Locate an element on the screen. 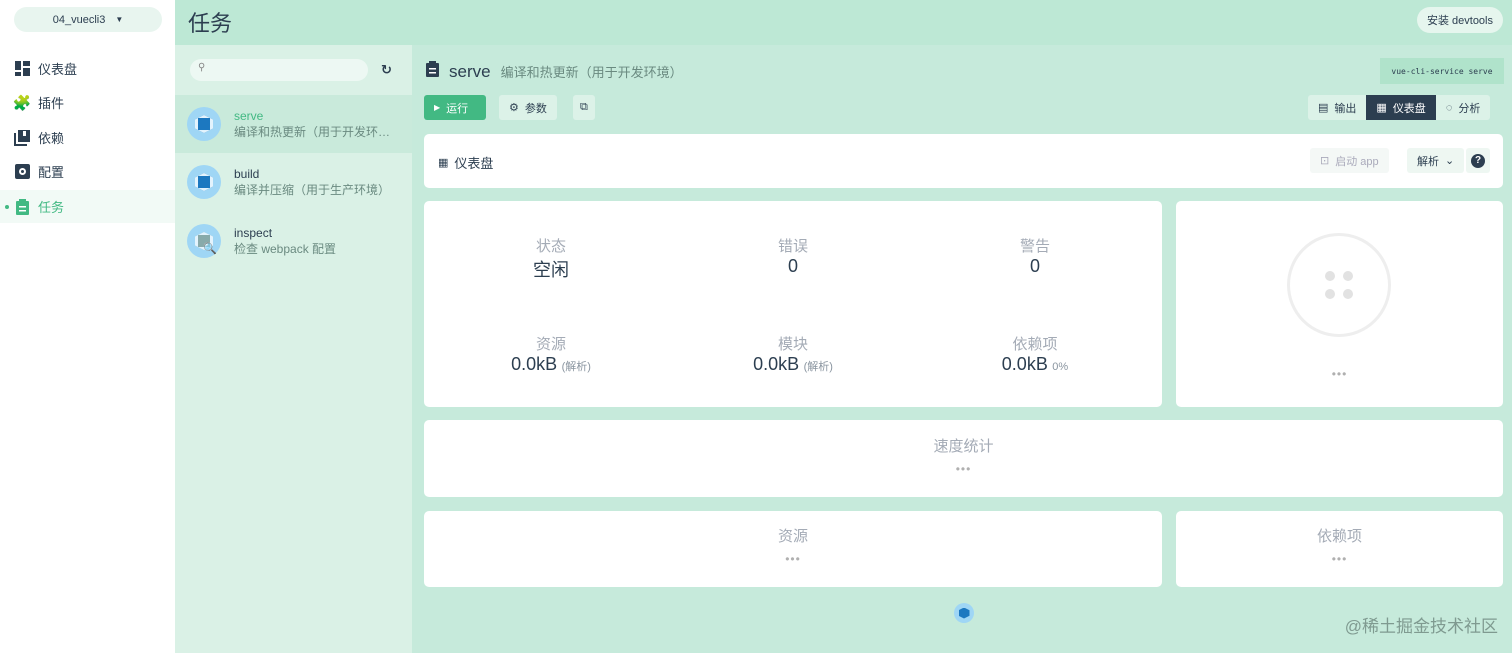 This screenshot has height=653, width=1512. speed-stats-card: 速度统计 ••• is located at coordinates (963, 458).